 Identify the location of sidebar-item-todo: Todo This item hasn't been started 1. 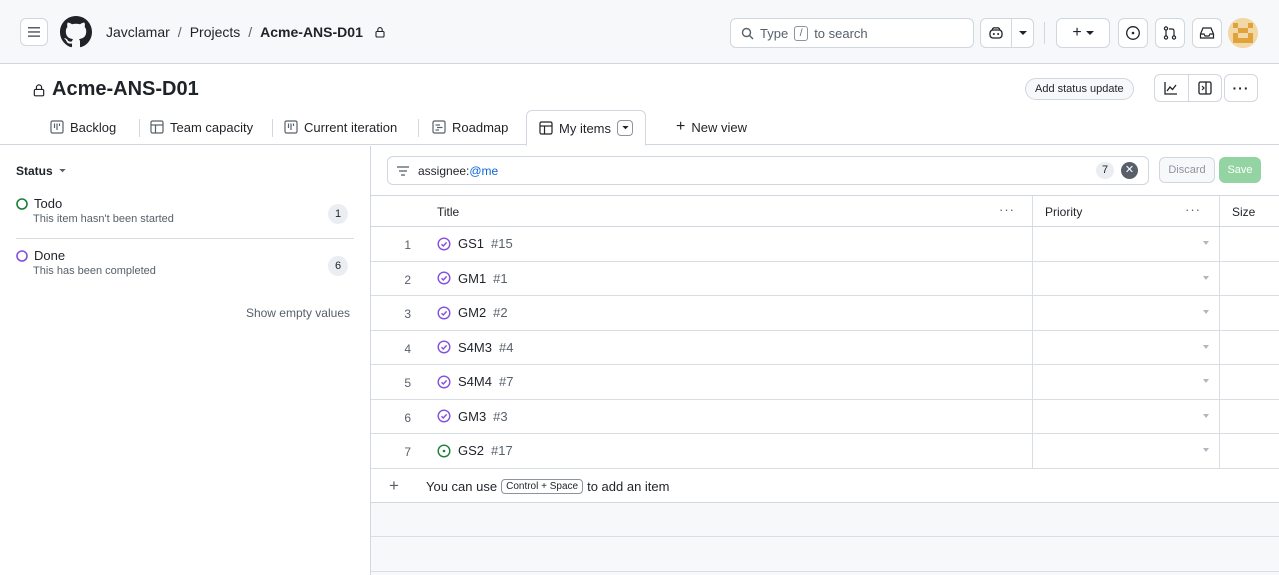
(185, 210).